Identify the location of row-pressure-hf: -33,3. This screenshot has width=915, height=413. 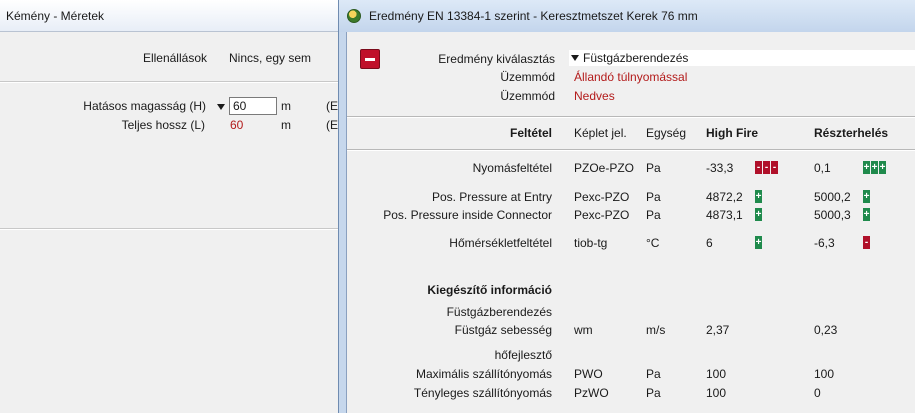
(720, 168).